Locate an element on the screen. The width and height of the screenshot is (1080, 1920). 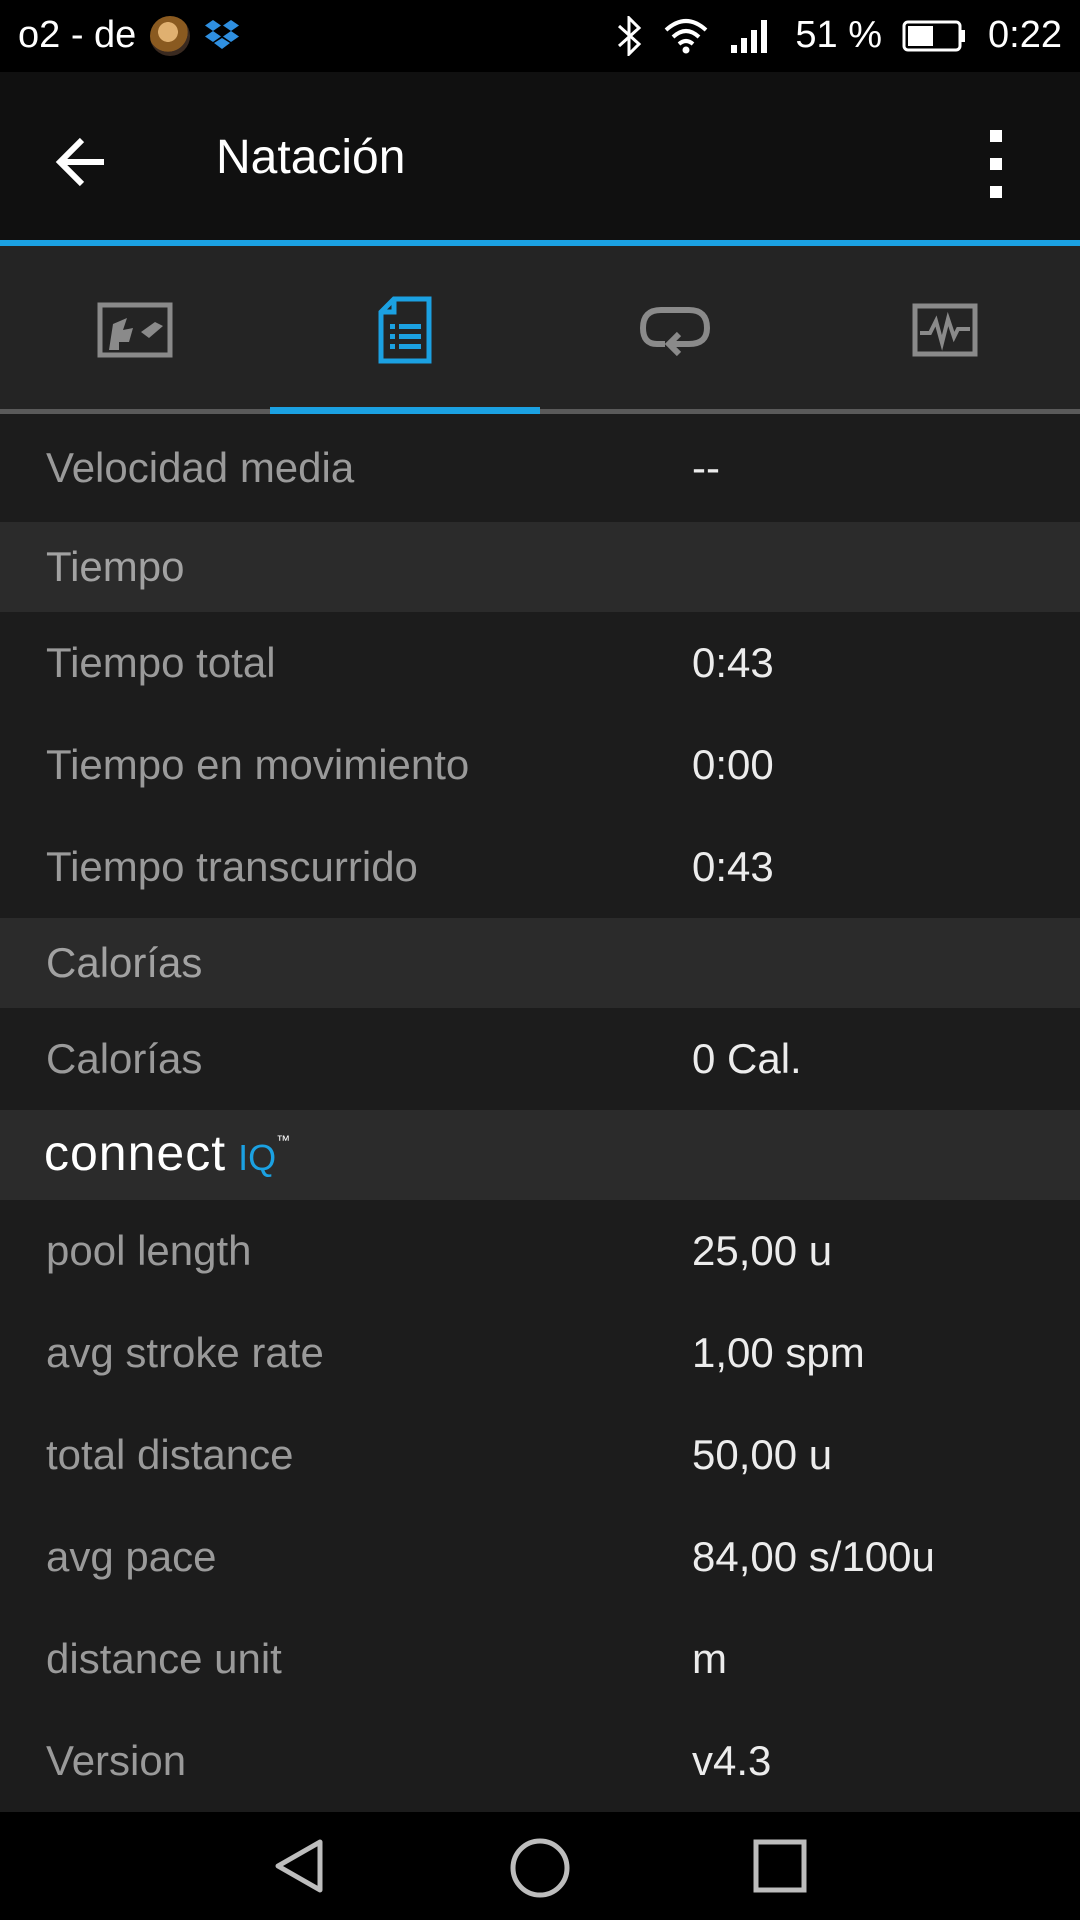
detail-value: 0:00 is located at coordinates (733, 764).